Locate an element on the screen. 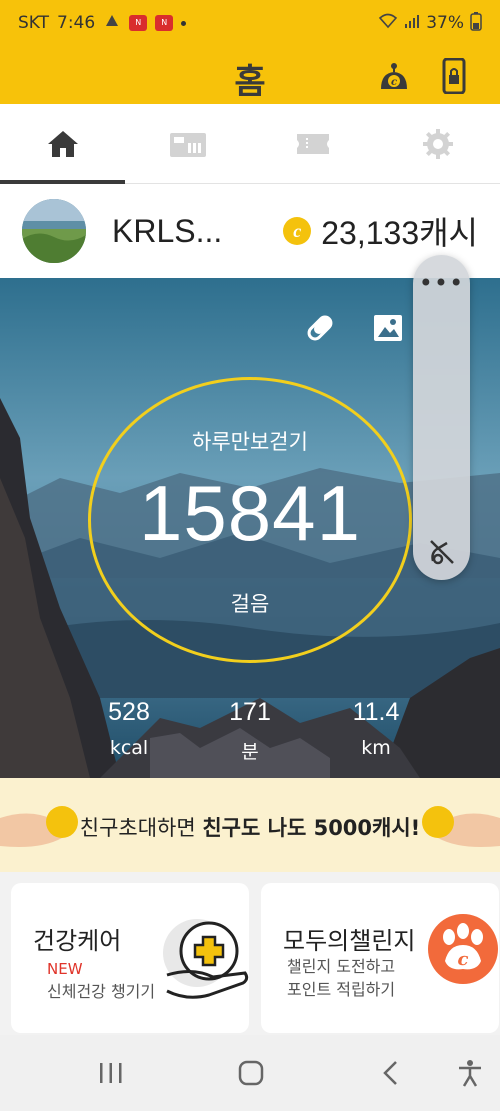 This screenshot has width=500, height=1111. tab-coupon is located at coordinates (312, 143).